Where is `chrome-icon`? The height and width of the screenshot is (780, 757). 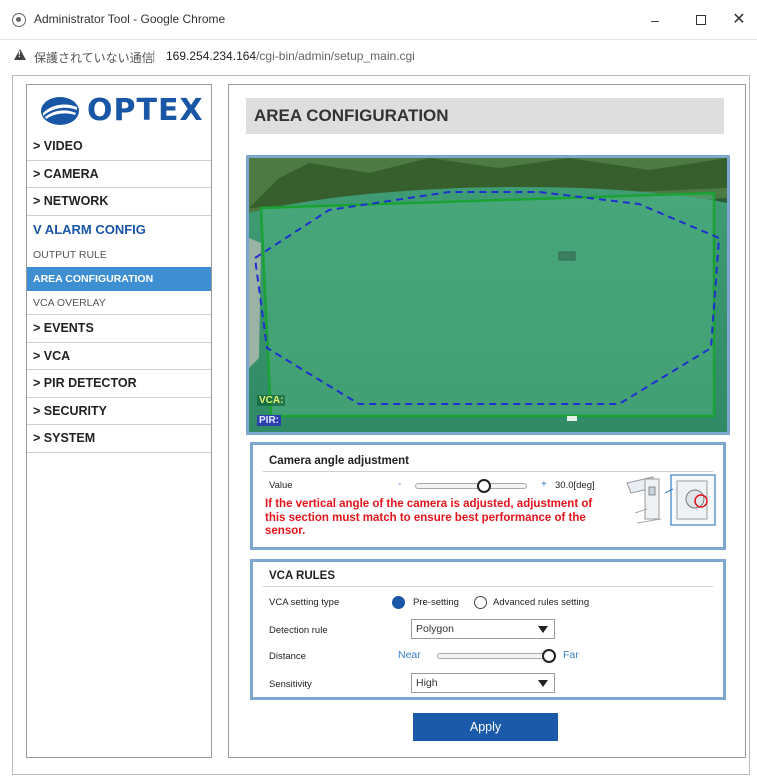
chrome-icon is located at coordinates (19, 20).